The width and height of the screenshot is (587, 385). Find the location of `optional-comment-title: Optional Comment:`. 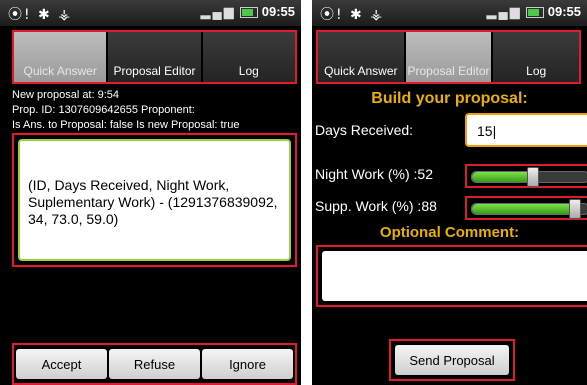

optional-comment-title: Optional Comment: is located at coordinates (449, 232).